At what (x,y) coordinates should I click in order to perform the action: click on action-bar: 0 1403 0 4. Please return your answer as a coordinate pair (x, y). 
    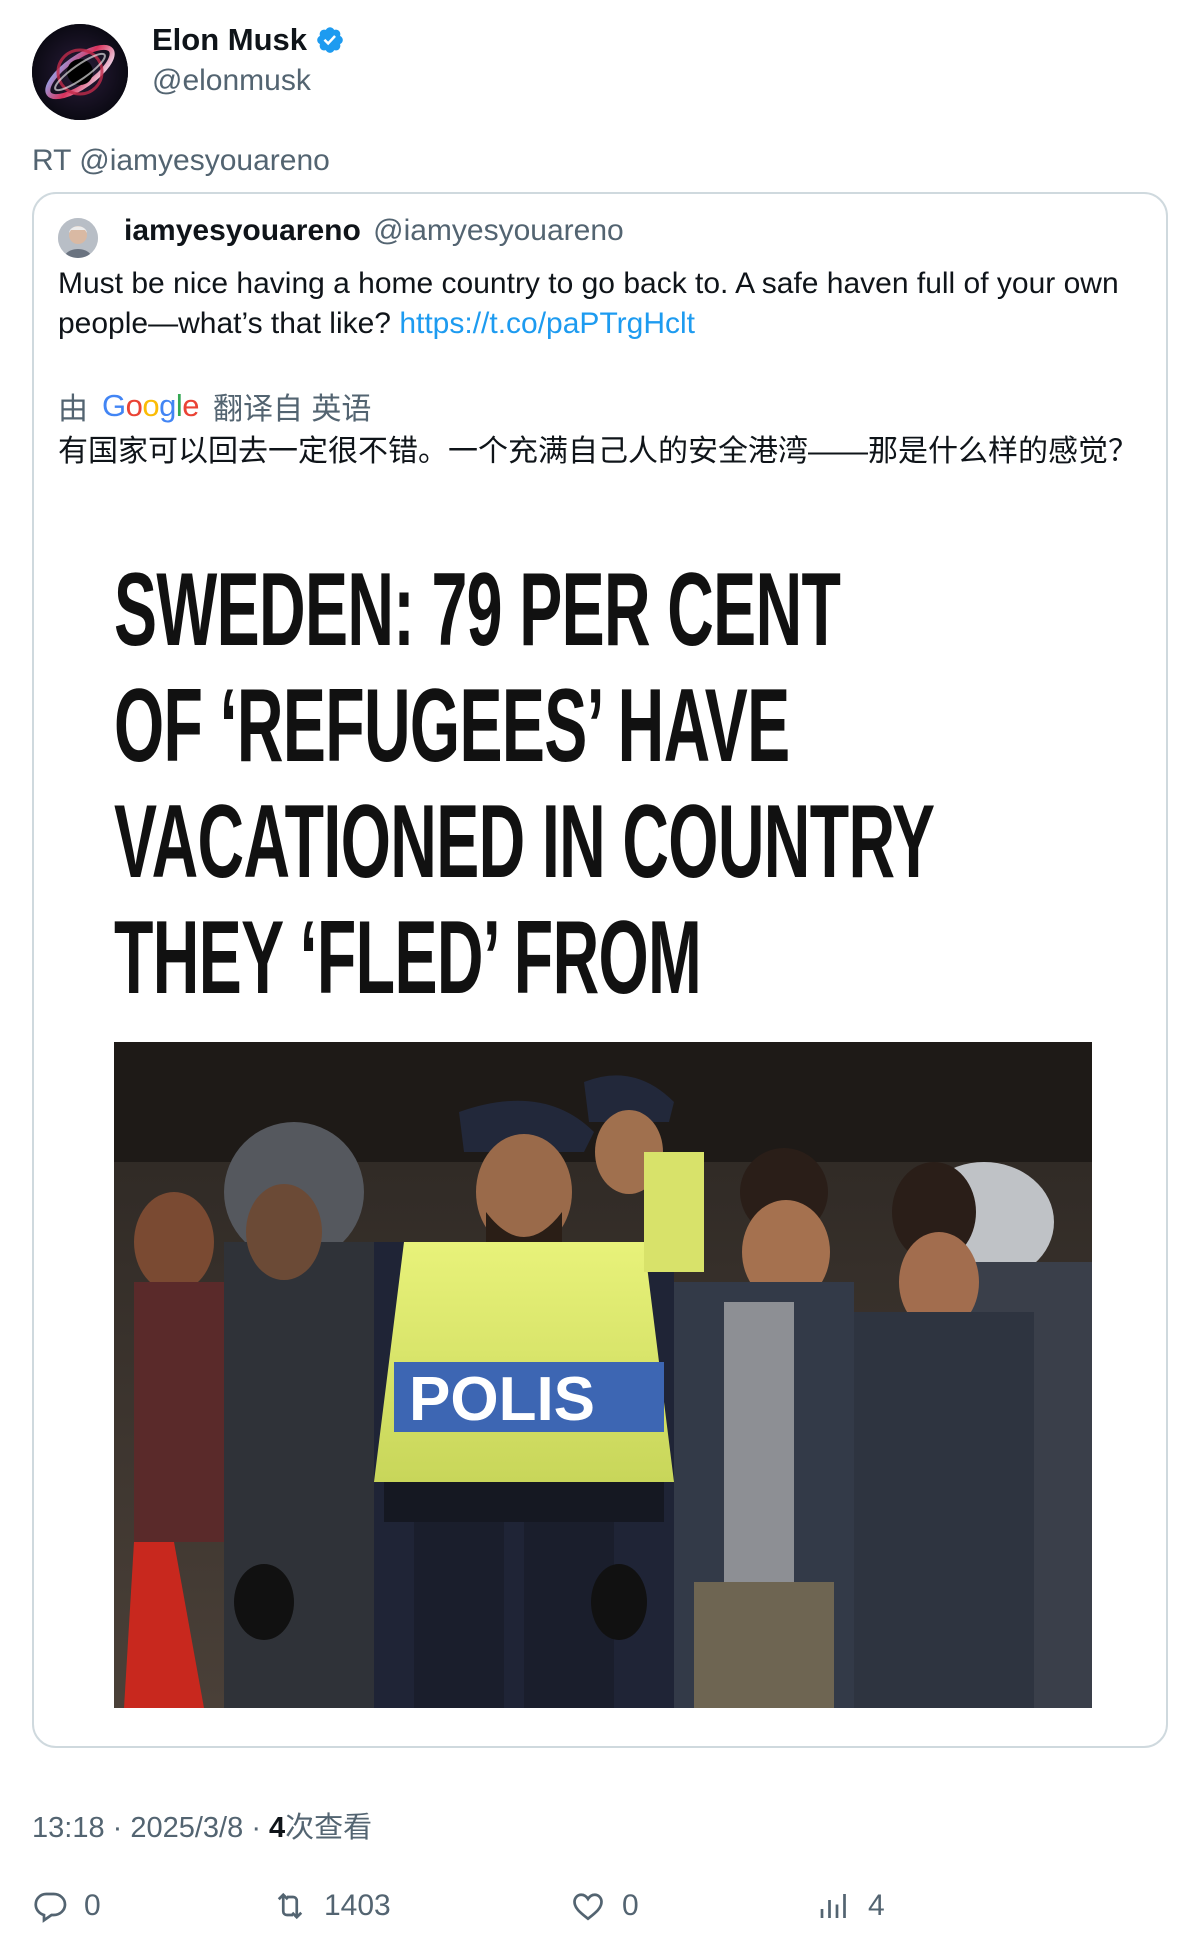
    Looking at the image, I should click on (600, 1910).